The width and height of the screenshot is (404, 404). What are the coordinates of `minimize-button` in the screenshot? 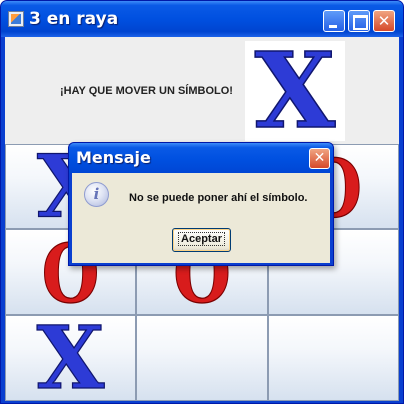 It's located at (334, 21).